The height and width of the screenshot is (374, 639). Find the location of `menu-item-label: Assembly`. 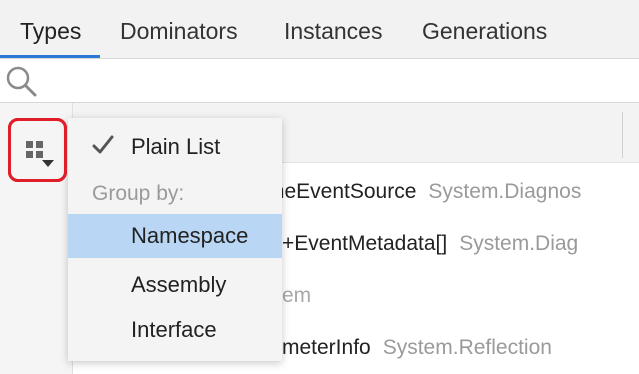

menu-item-label: Assembly is located at coordinates (179, 284).